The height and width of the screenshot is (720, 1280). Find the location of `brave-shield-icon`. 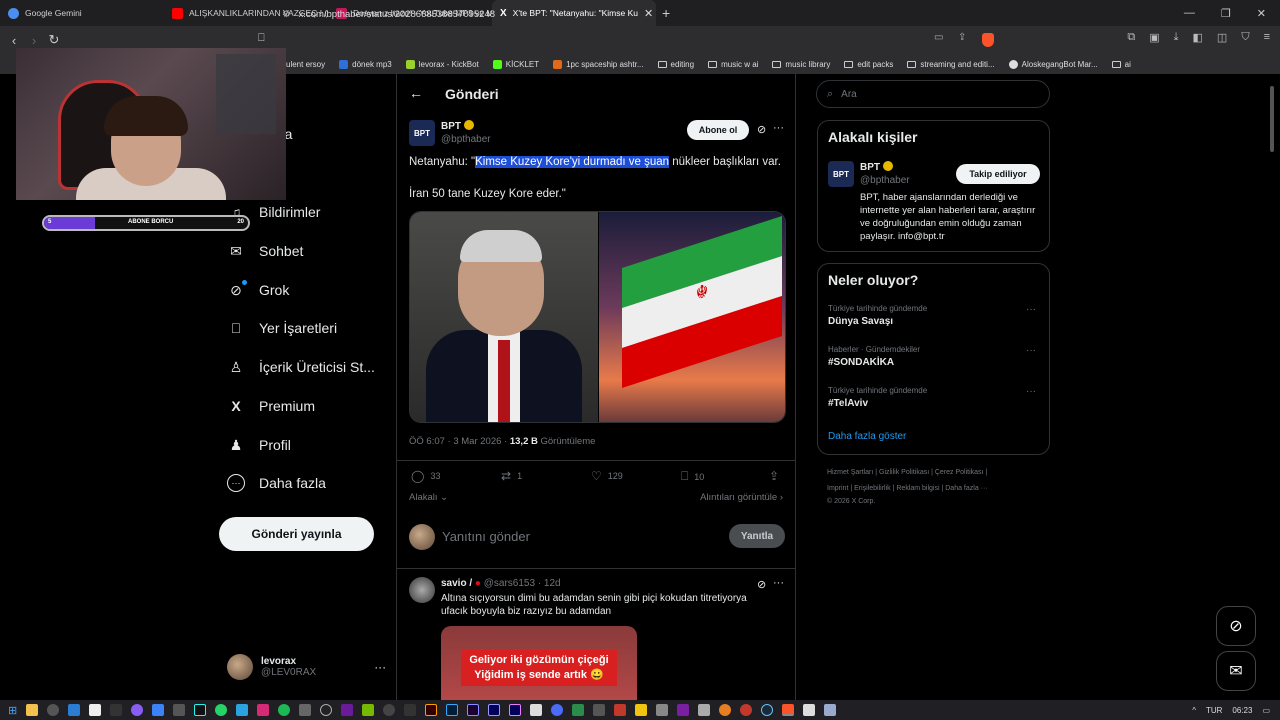

brave-shield-icon is located at coordinates (988, 40).